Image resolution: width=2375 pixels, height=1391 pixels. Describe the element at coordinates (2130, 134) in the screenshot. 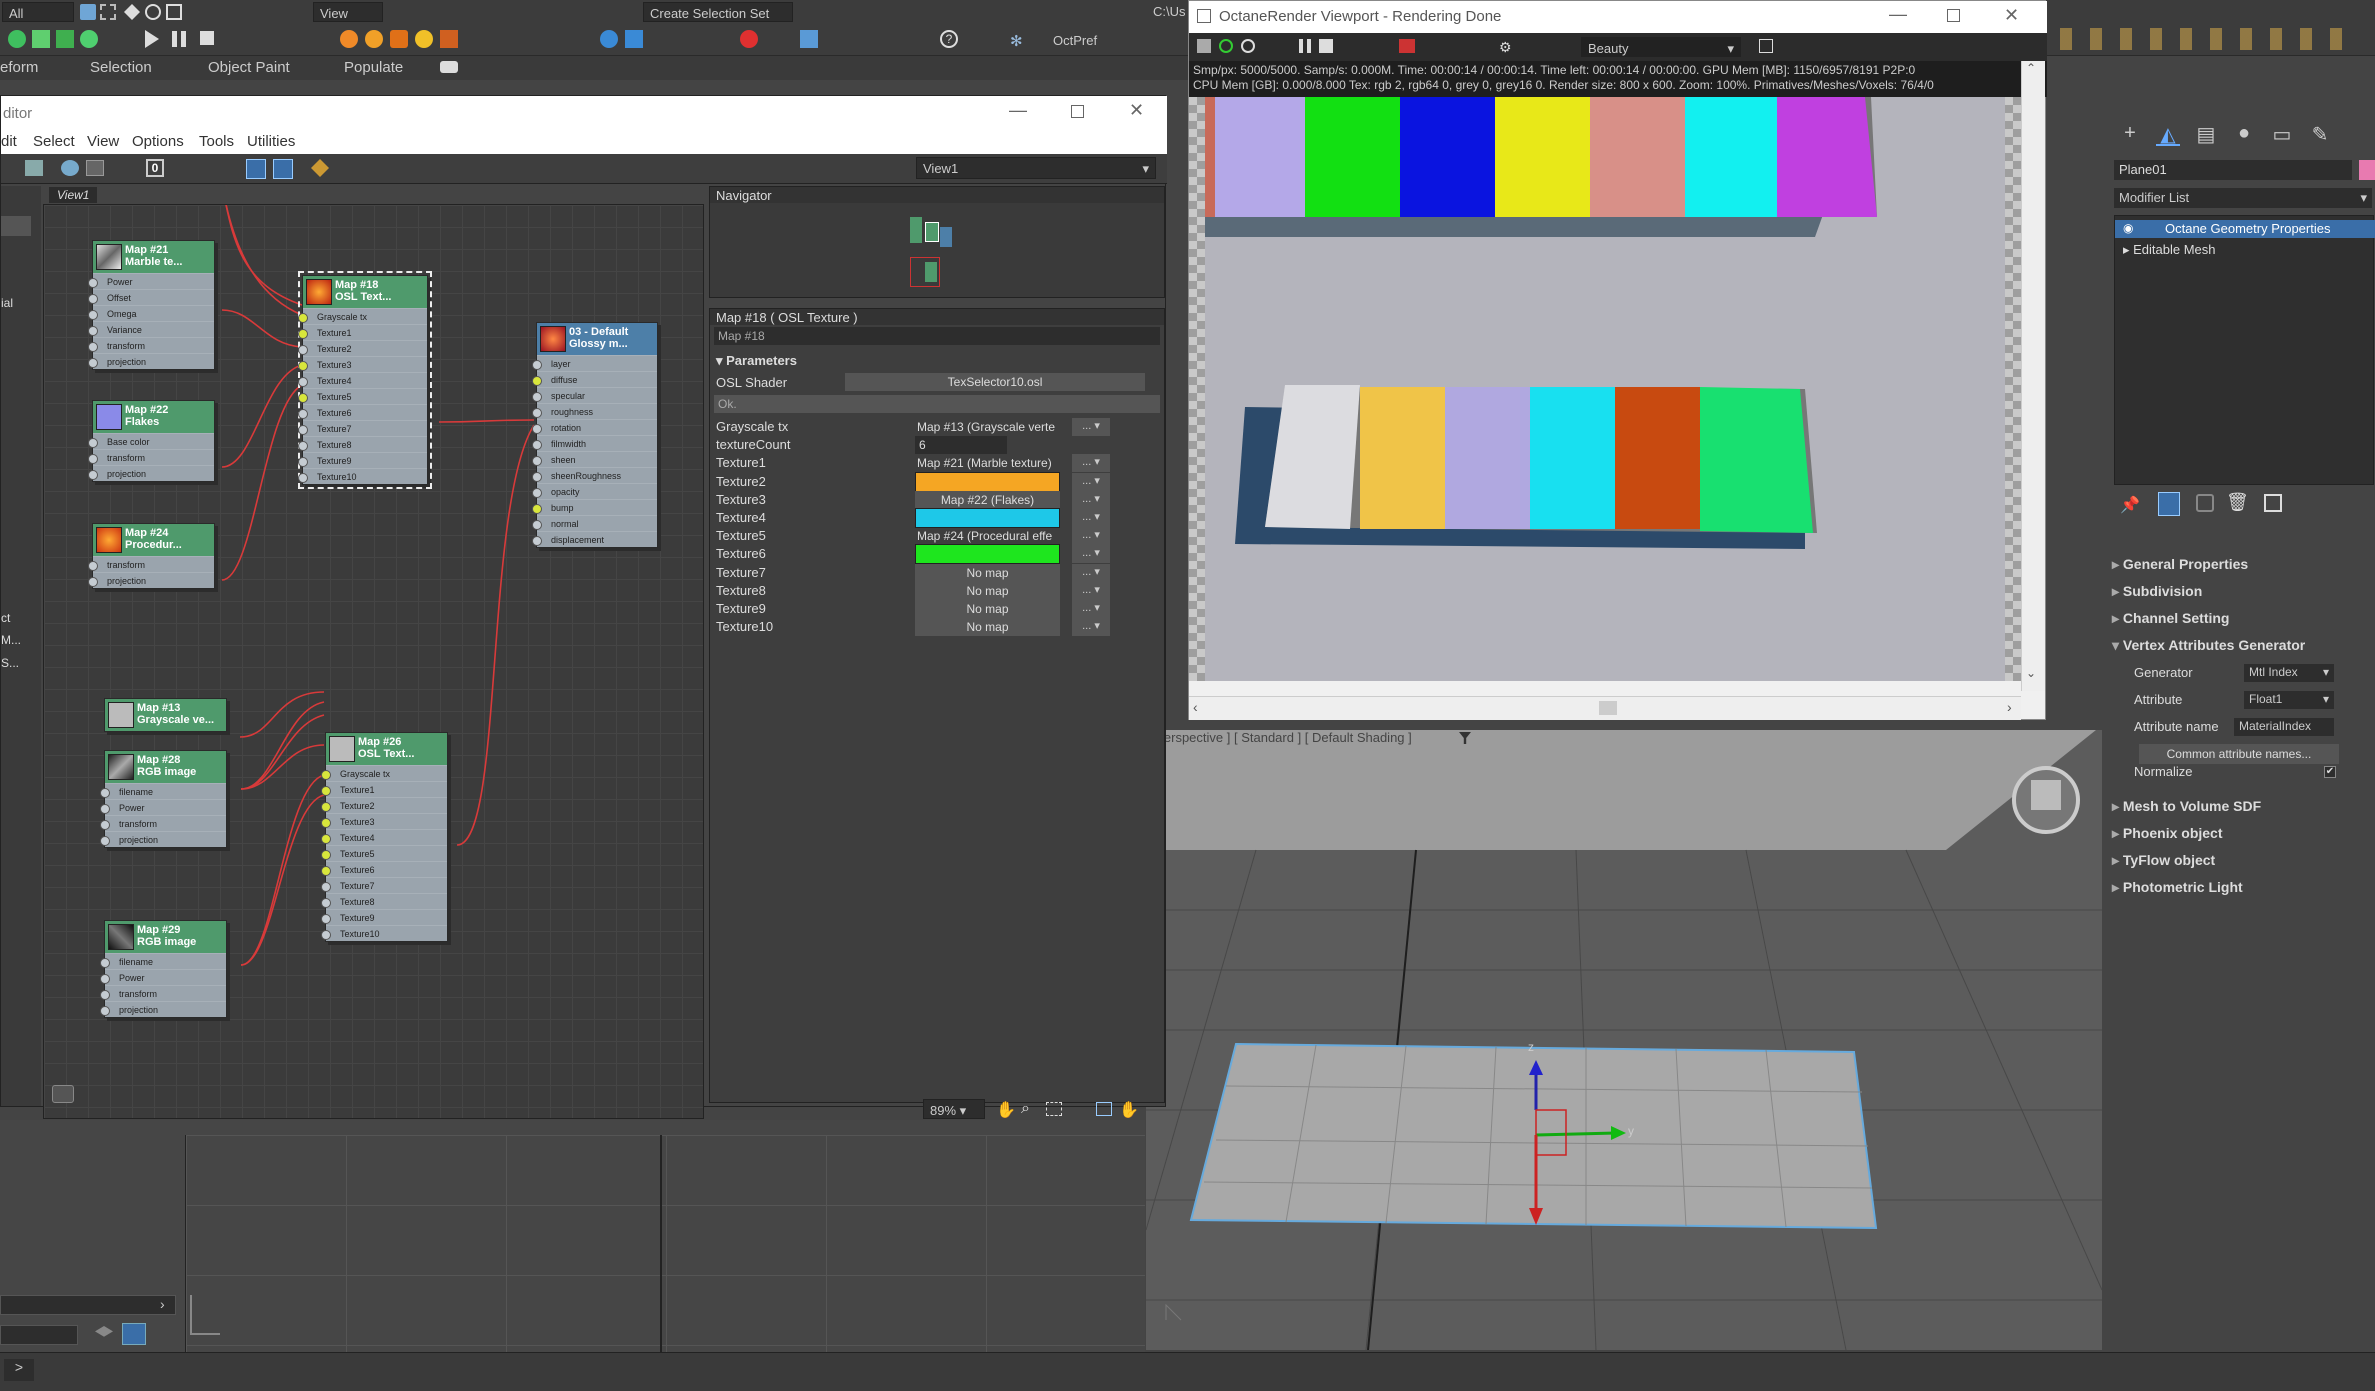

I see `create-tab-icon: +` at that location.